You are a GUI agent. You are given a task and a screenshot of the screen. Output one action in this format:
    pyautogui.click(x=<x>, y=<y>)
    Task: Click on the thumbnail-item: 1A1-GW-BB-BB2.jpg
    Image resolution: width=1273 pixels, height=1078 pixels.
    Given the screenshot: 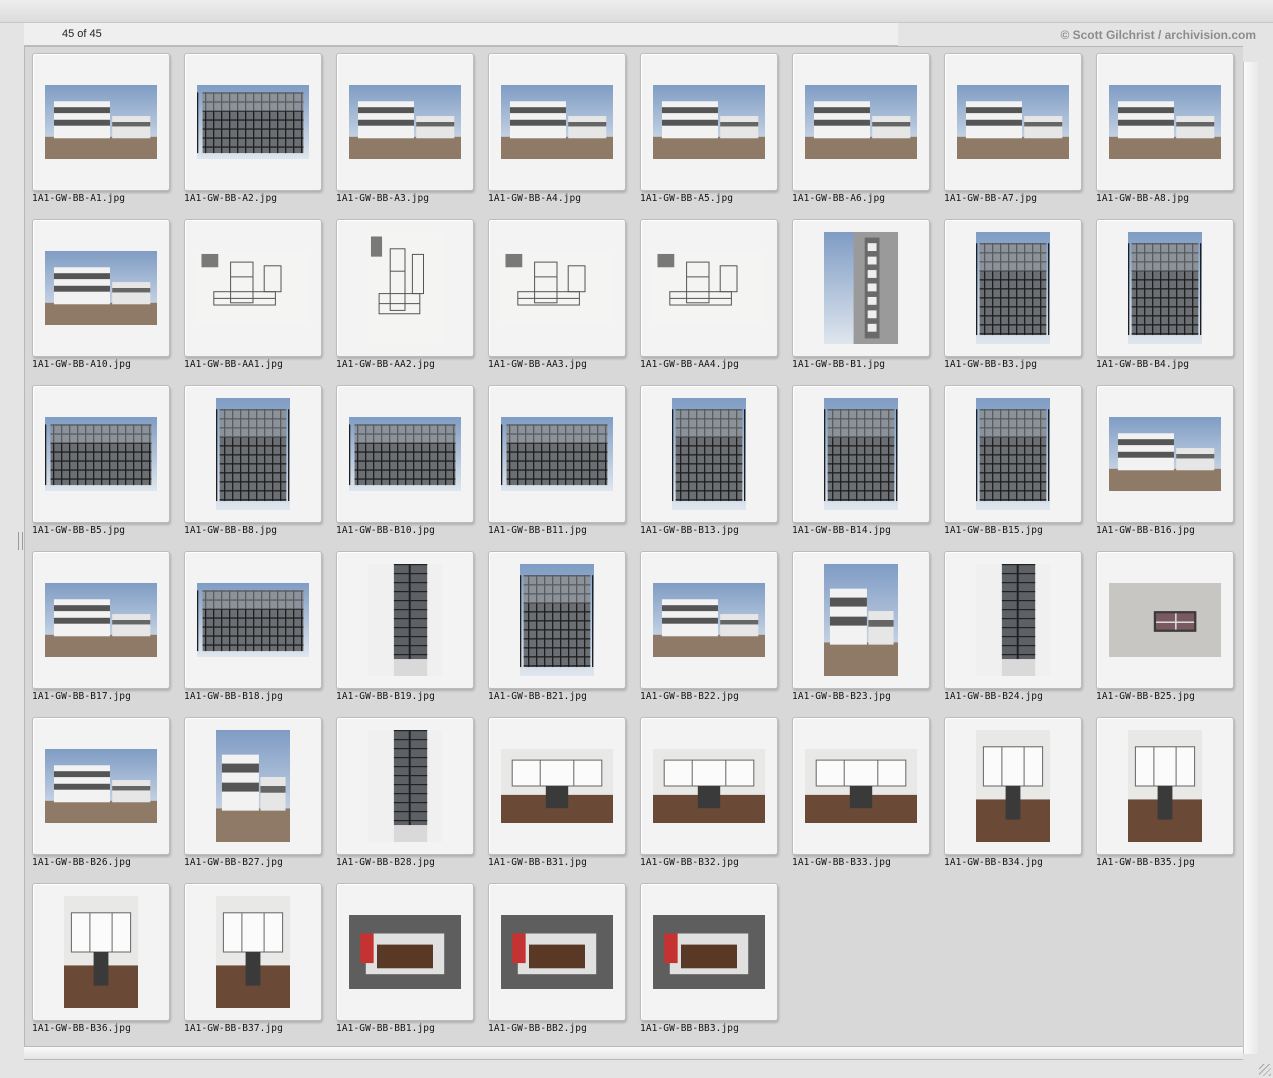 What is the action you would take?
    pyautogui.click(x=564, y=966)
    